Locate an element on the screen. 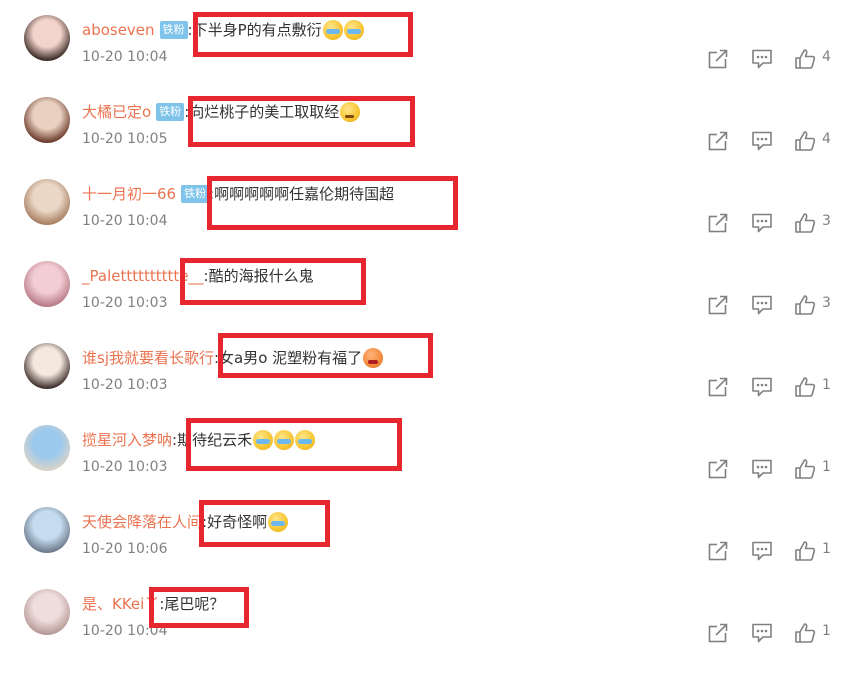 The width and height of the screenshot is (860, 674). username-link: 谁sj我就要看长歌行 is located at coordinates (148, 358).